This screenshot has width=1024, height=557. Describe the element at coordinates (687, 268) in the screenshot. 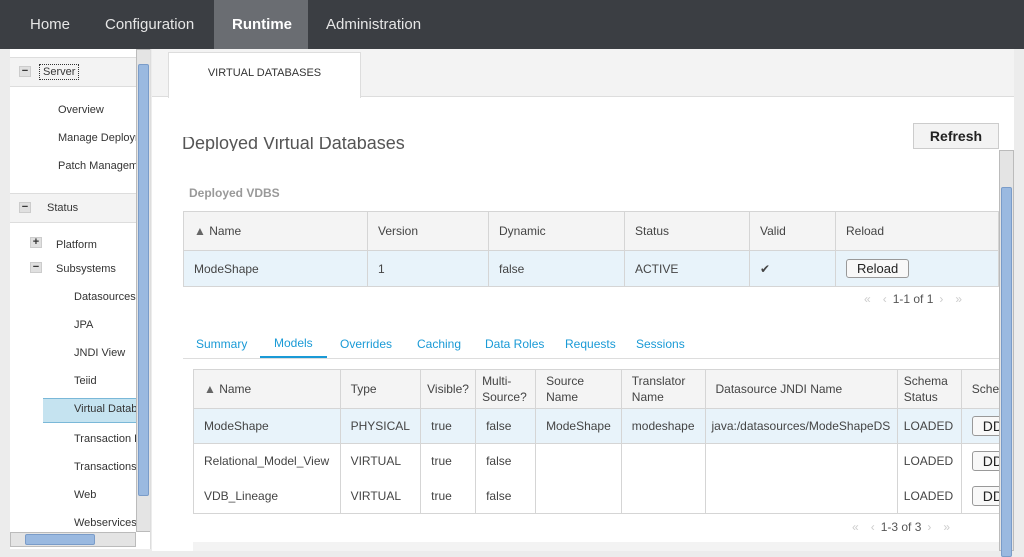

I see `cell-status: ACTIVE` at that location.